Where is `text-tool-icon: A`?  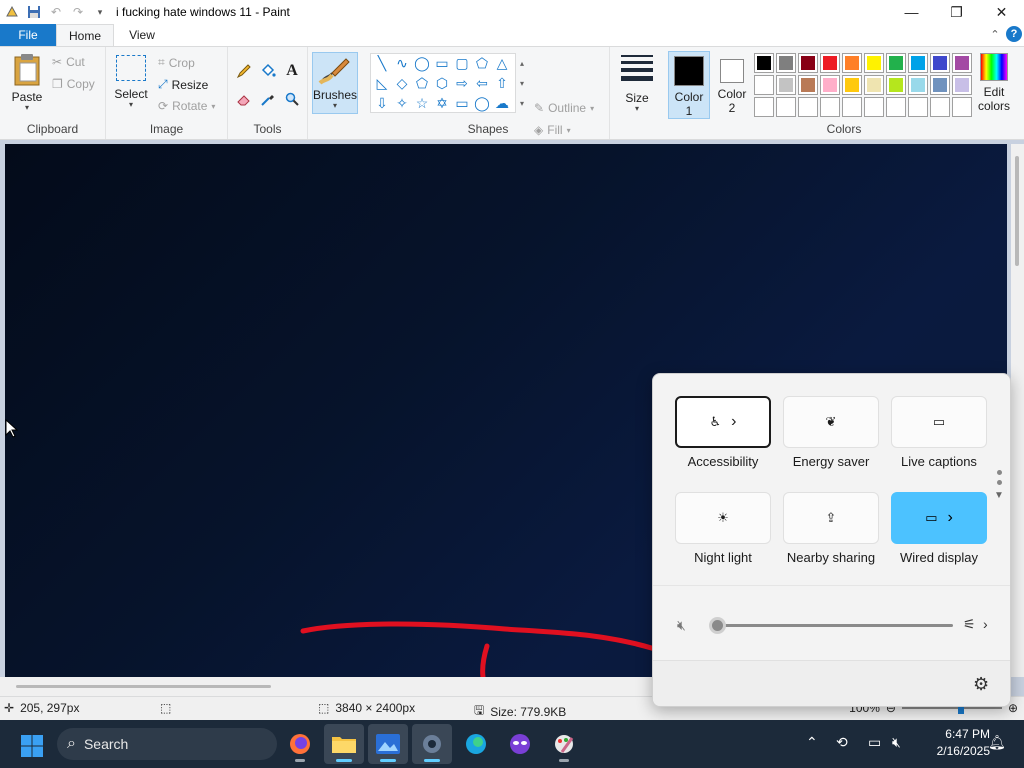 text-tool-icon: A is located at coordinates (292, 71).